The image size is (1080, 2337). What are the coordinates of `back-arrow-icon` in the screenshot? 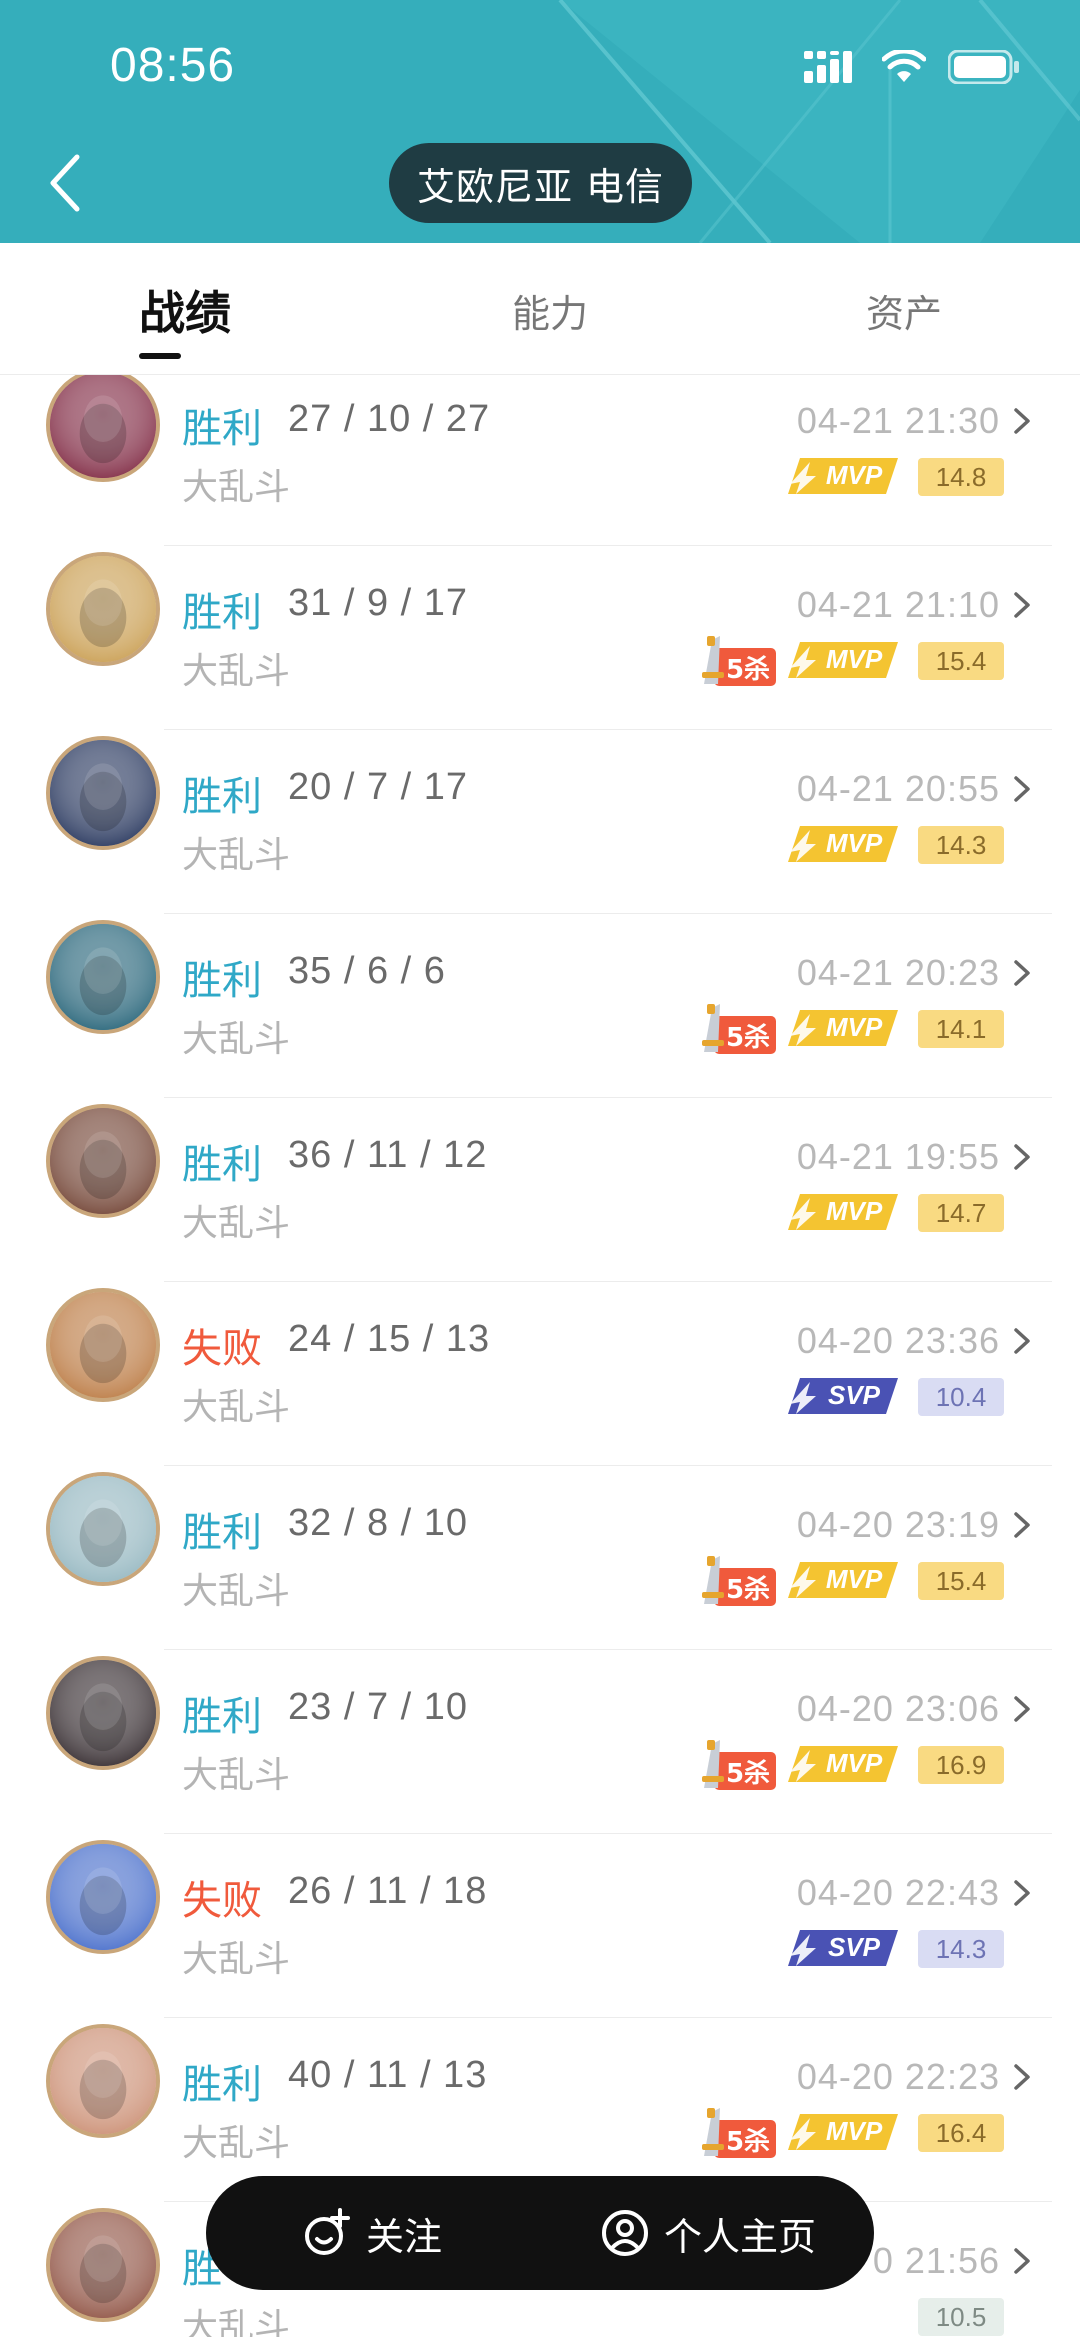 It's located at (65, 183).